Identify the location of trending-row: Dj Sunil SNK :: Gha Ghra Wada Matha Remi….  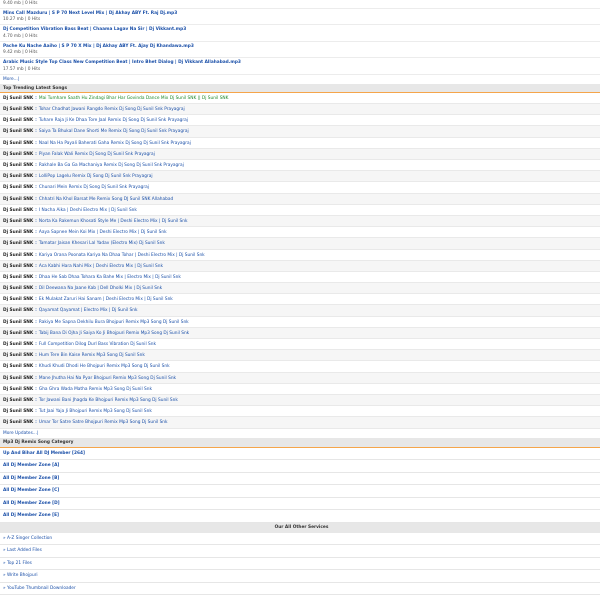
(300, 389).